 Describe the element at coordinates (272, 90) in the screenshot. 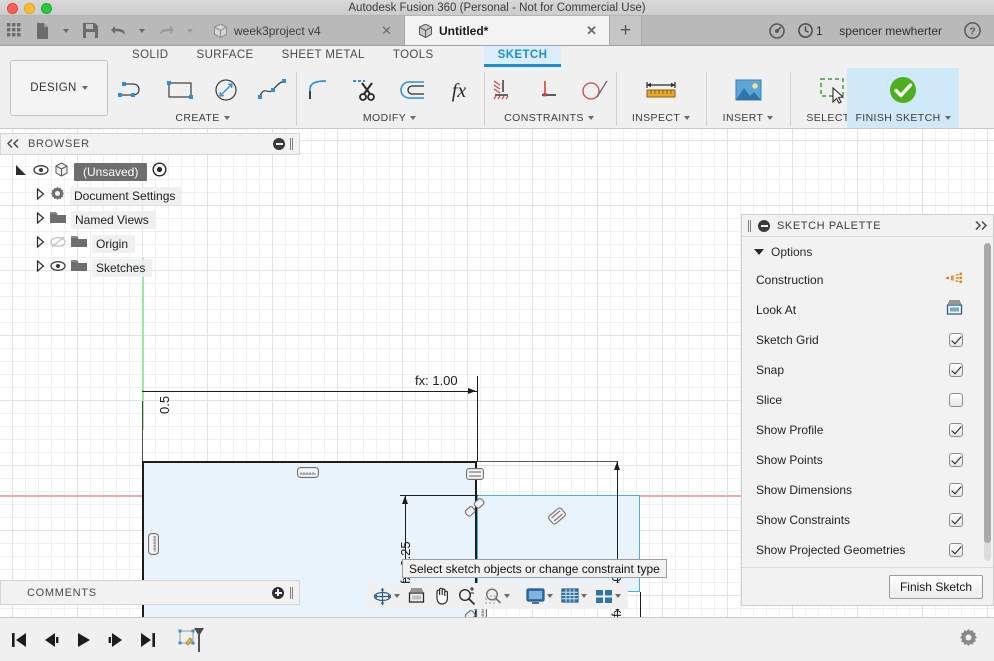

I see `create-spline-tool` at that location.